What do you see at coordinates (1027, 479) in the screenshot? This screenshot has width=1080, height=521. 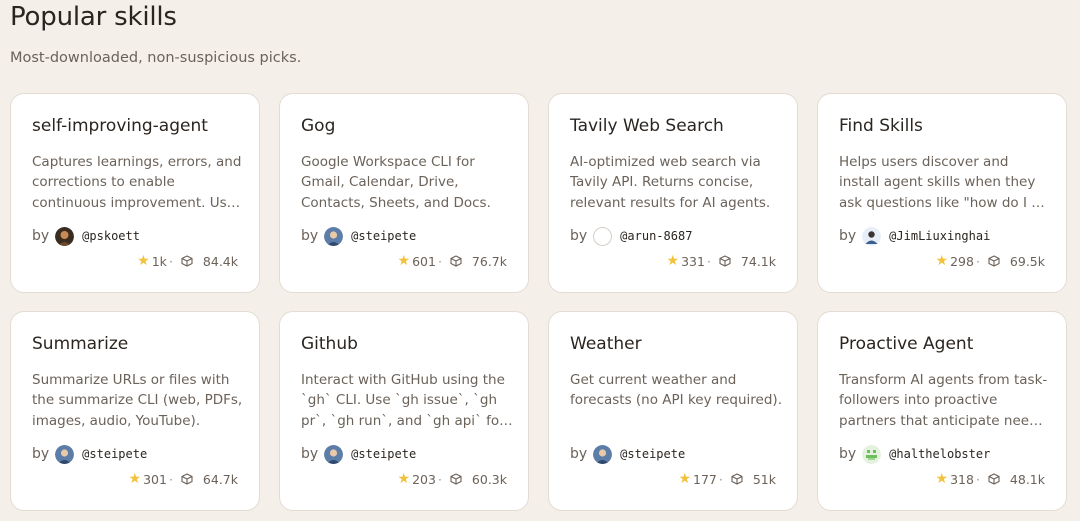 I see `download-count: 48.1k` at bounding box center [1027, 479].